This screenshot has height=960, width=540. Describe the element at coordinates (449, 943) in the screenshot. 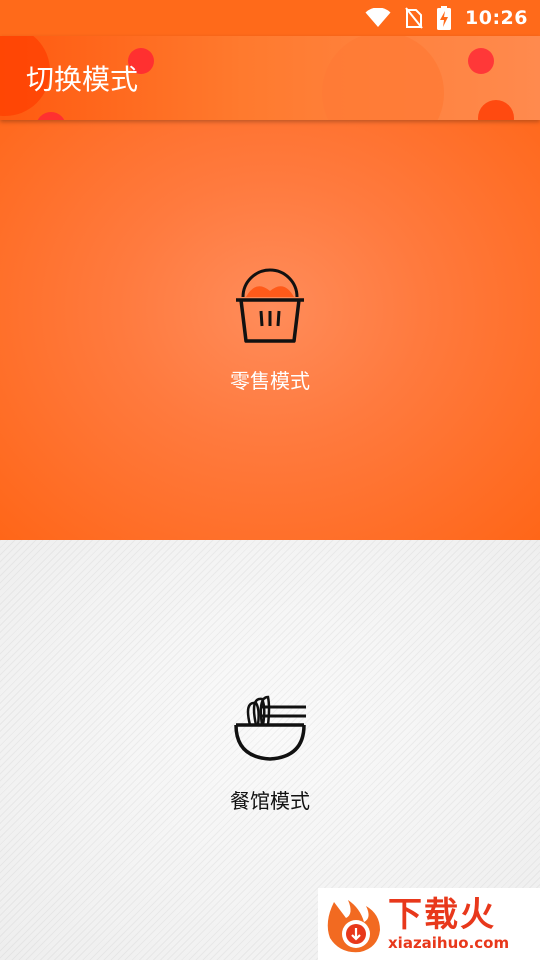

I see `watermark-url: xiazaihuo.com` at that location.